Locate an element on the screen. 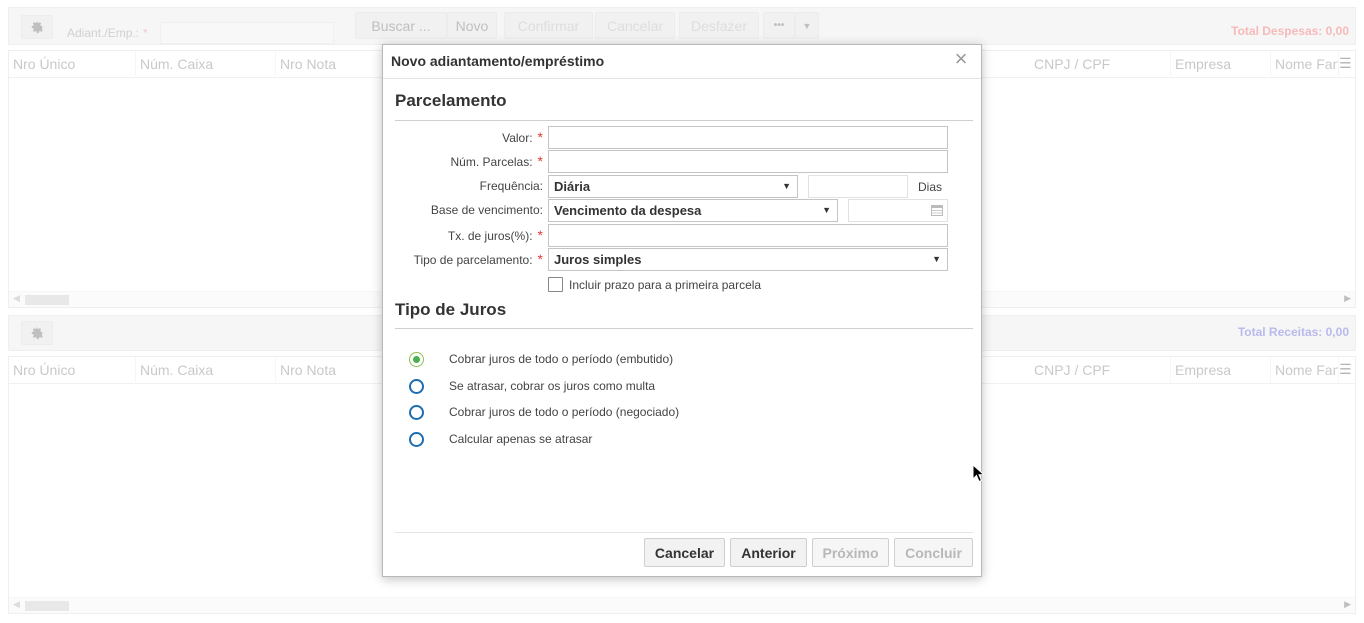  radio-apenas-atrasar is located at coordinates (416, 439).